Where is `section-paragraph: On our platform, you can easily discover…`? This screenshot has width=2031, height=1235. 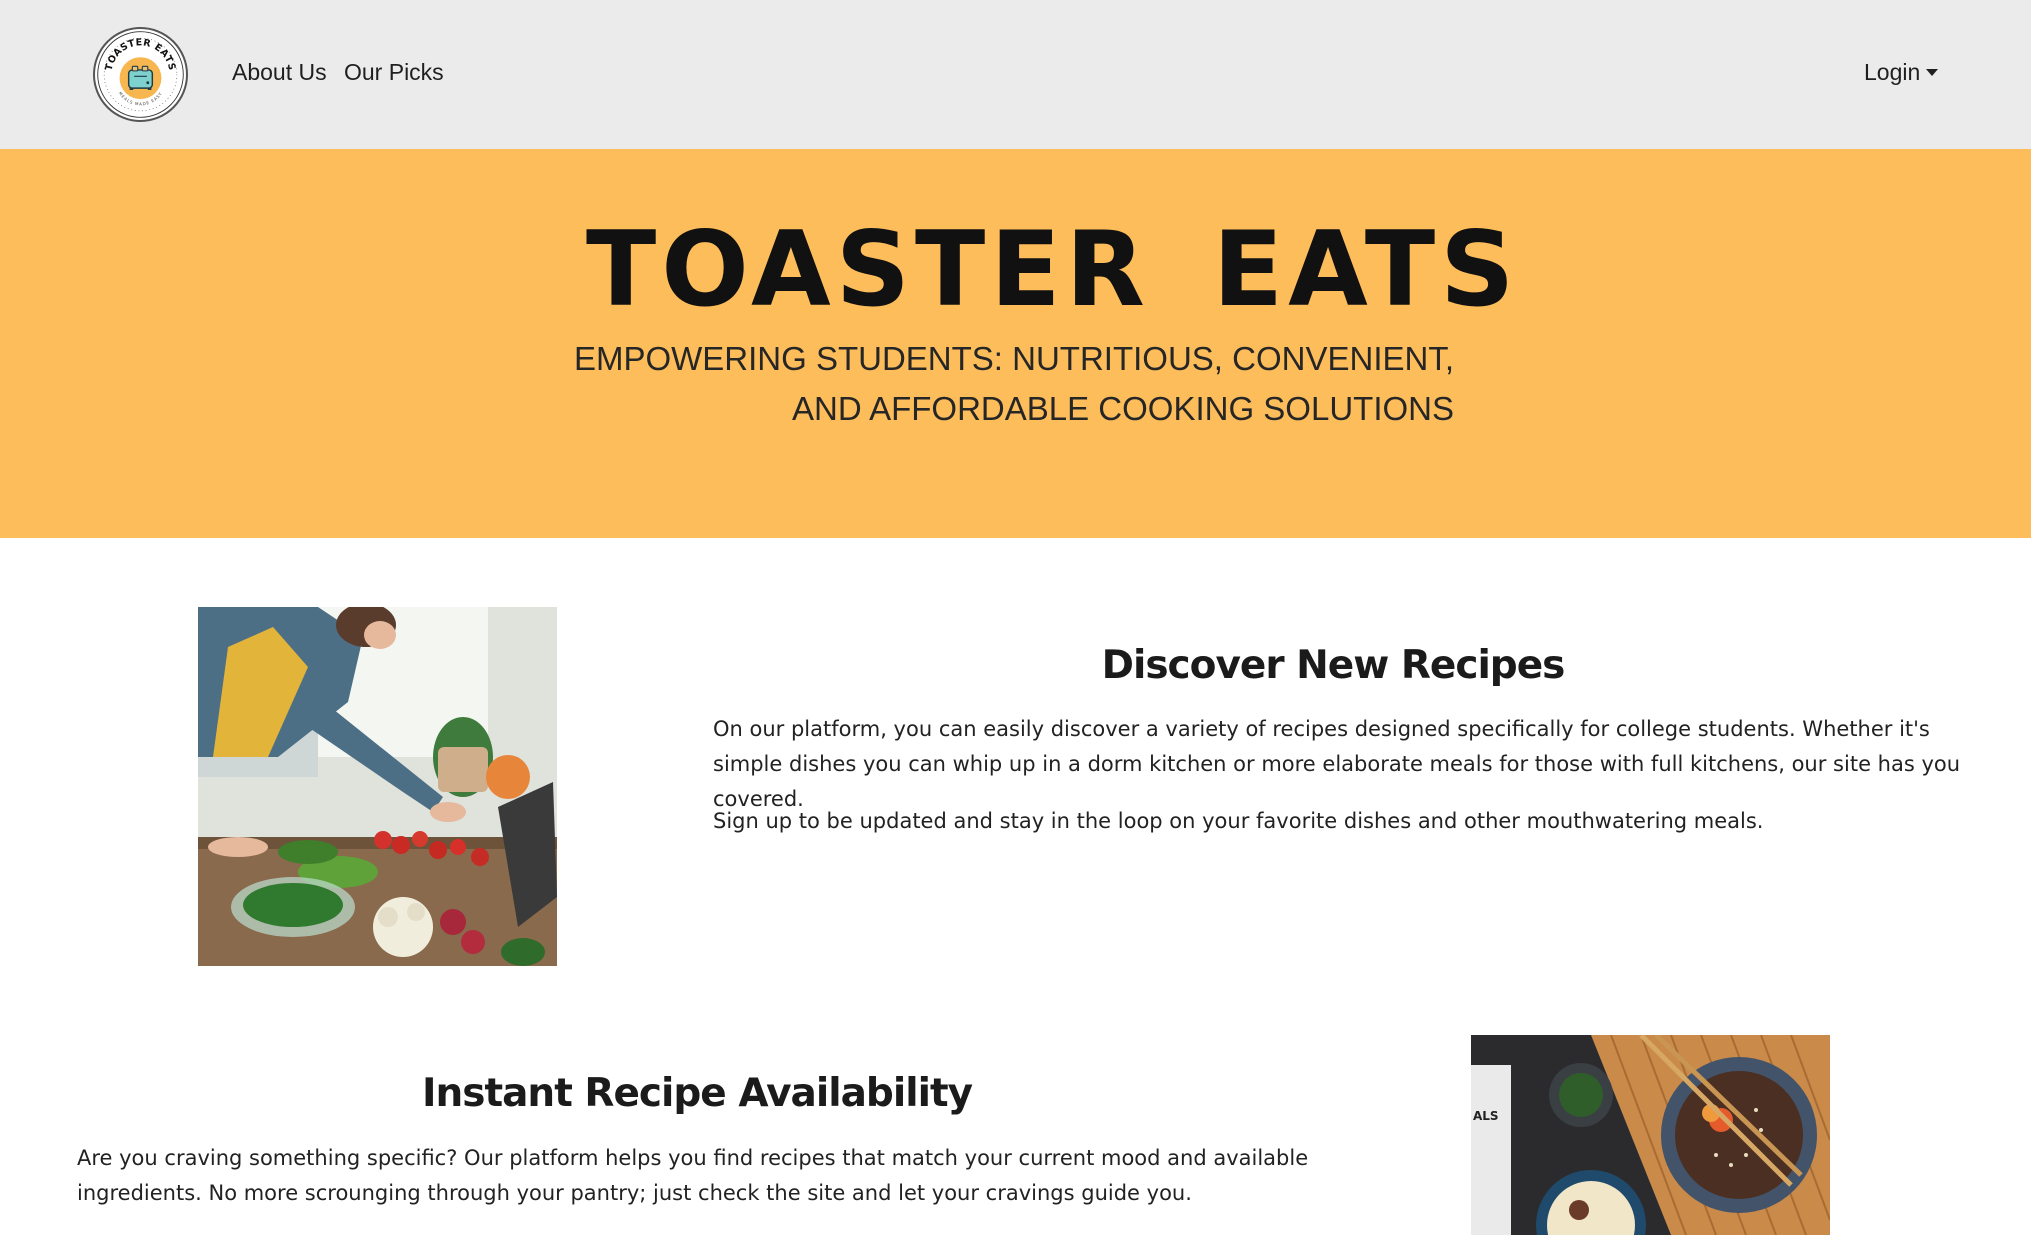
section-paragraph: On our platform, you can easily discover… is located at coordinates (1337, 764).